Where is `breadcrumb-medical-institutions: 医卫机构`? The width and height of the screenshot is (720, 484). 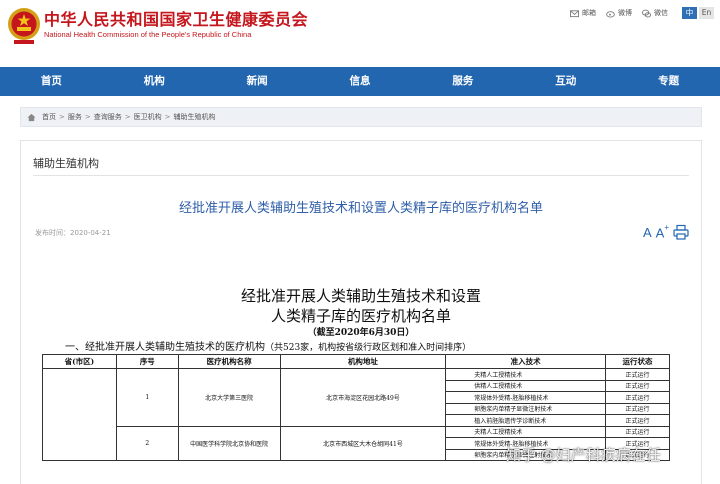 breadcrumb-medical-institutions: 医卫机构 is located at coordinates (148, 117).